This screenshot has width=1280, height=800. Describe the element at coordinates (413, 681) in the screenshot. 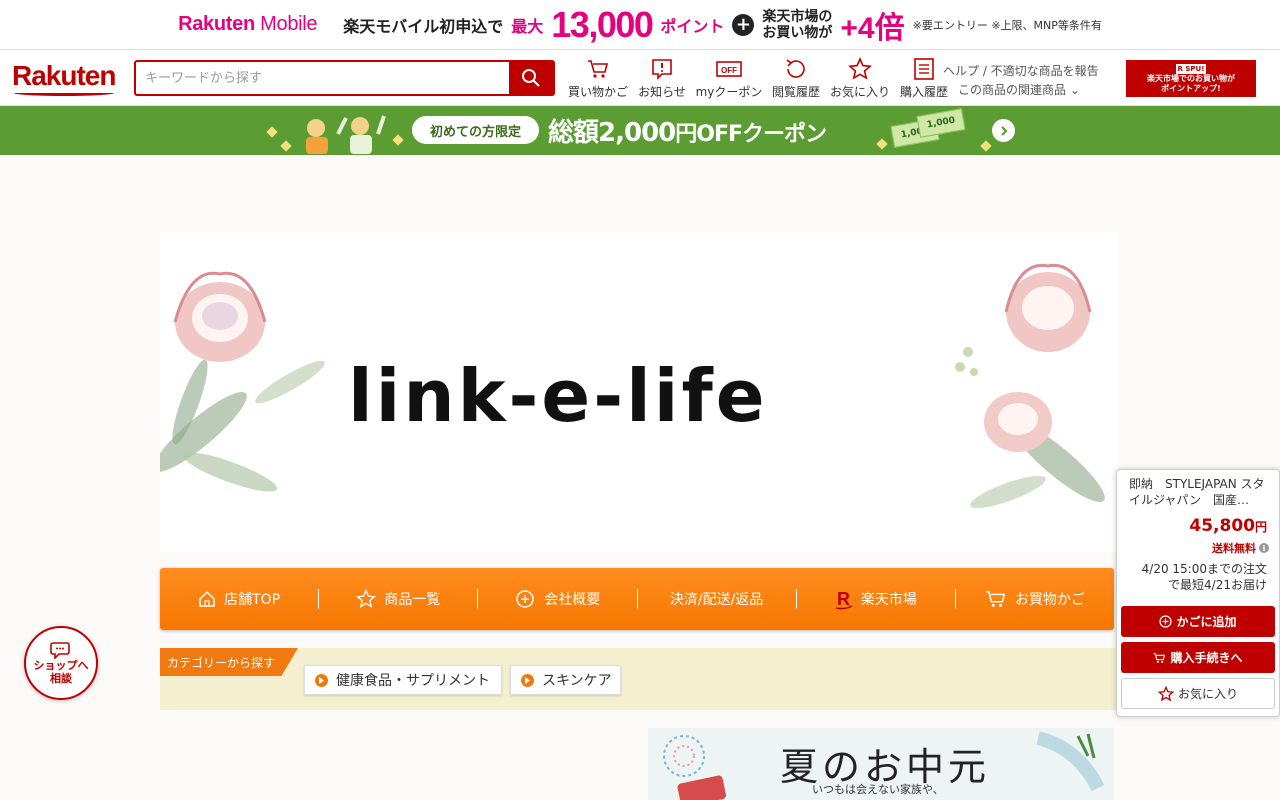

I see `category-health-food-label: 健康食品・サプリメント` at that location.